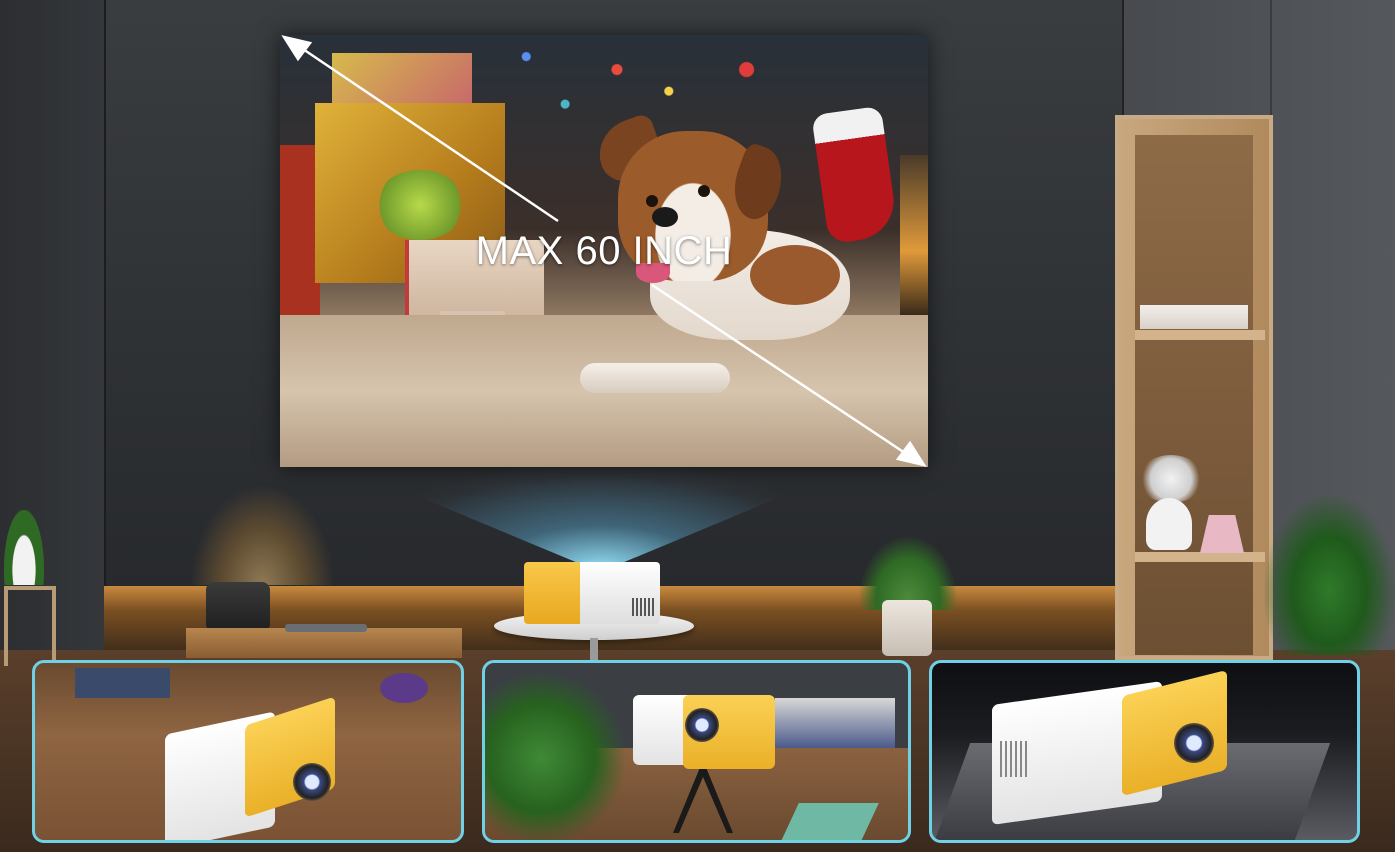  Describe the element at coordinates (1171, 479) in the screenshot. I see `shelf-flowers` at that location.